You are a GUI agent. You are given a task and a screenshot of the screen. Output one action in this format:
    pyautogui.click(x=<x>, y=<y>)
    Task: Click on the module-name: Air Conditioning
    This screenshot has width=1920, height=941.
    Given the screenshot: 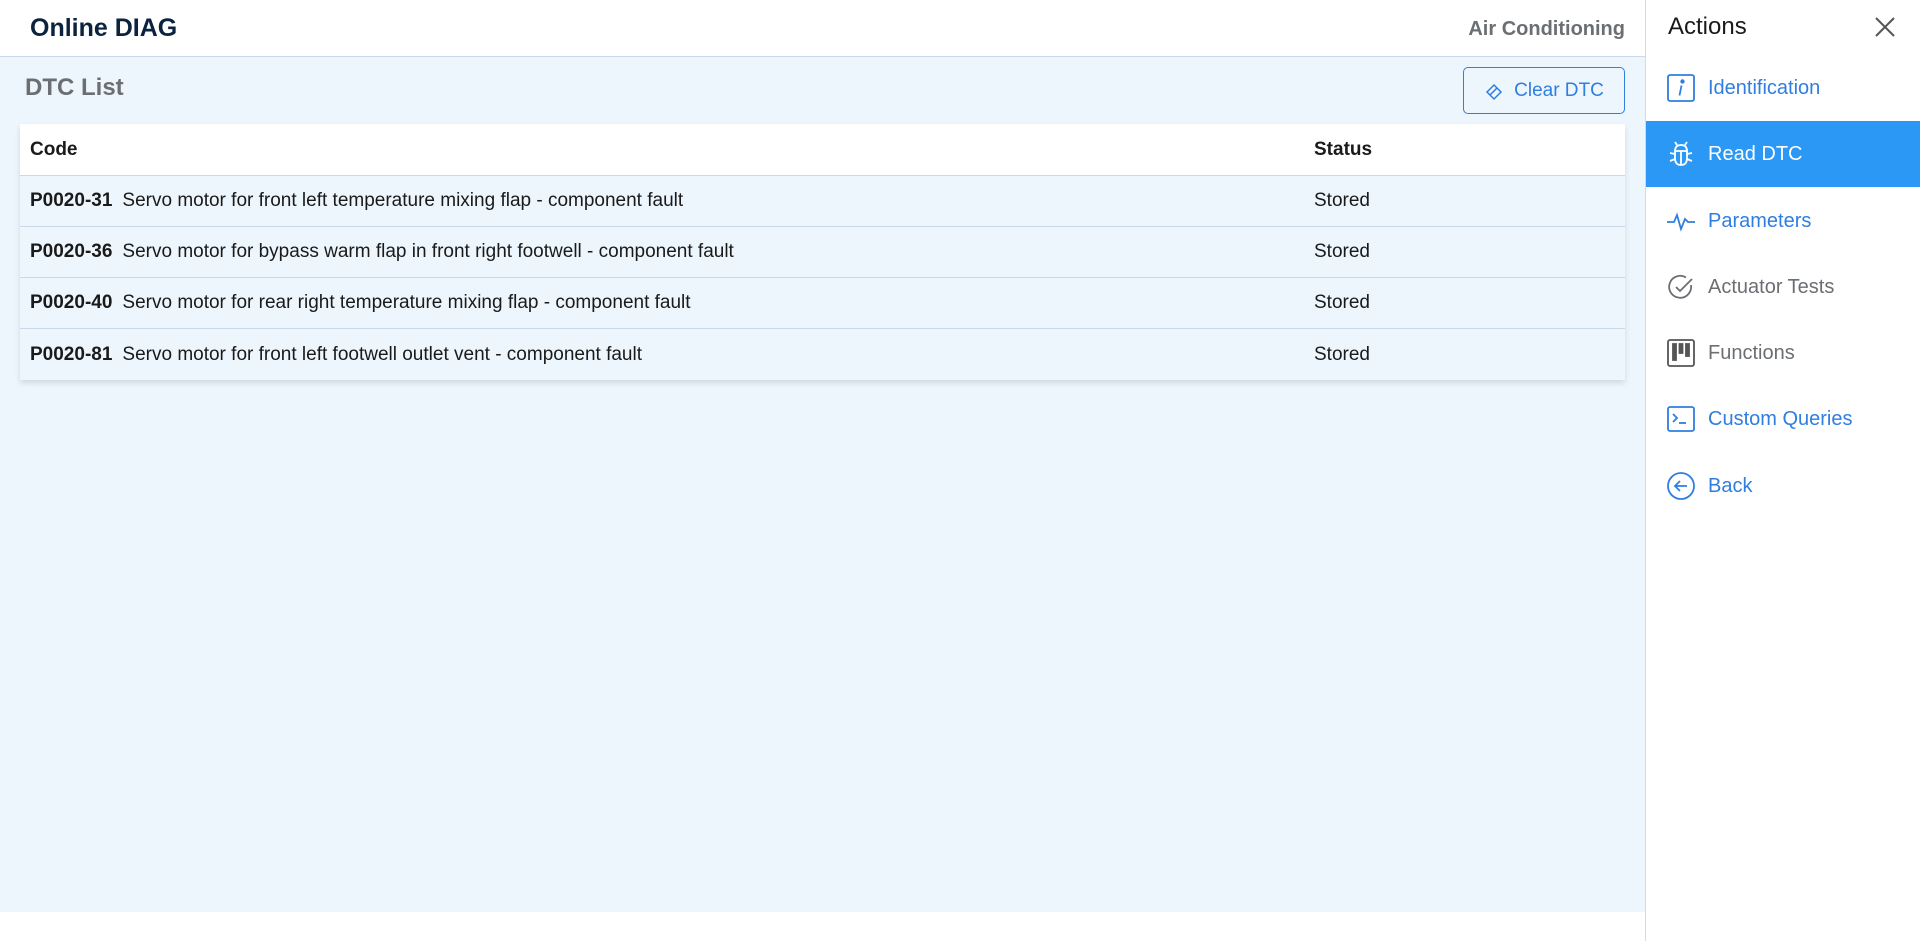 What is the action you would take?
    pyautogui.click(x=1546, y=29)
    